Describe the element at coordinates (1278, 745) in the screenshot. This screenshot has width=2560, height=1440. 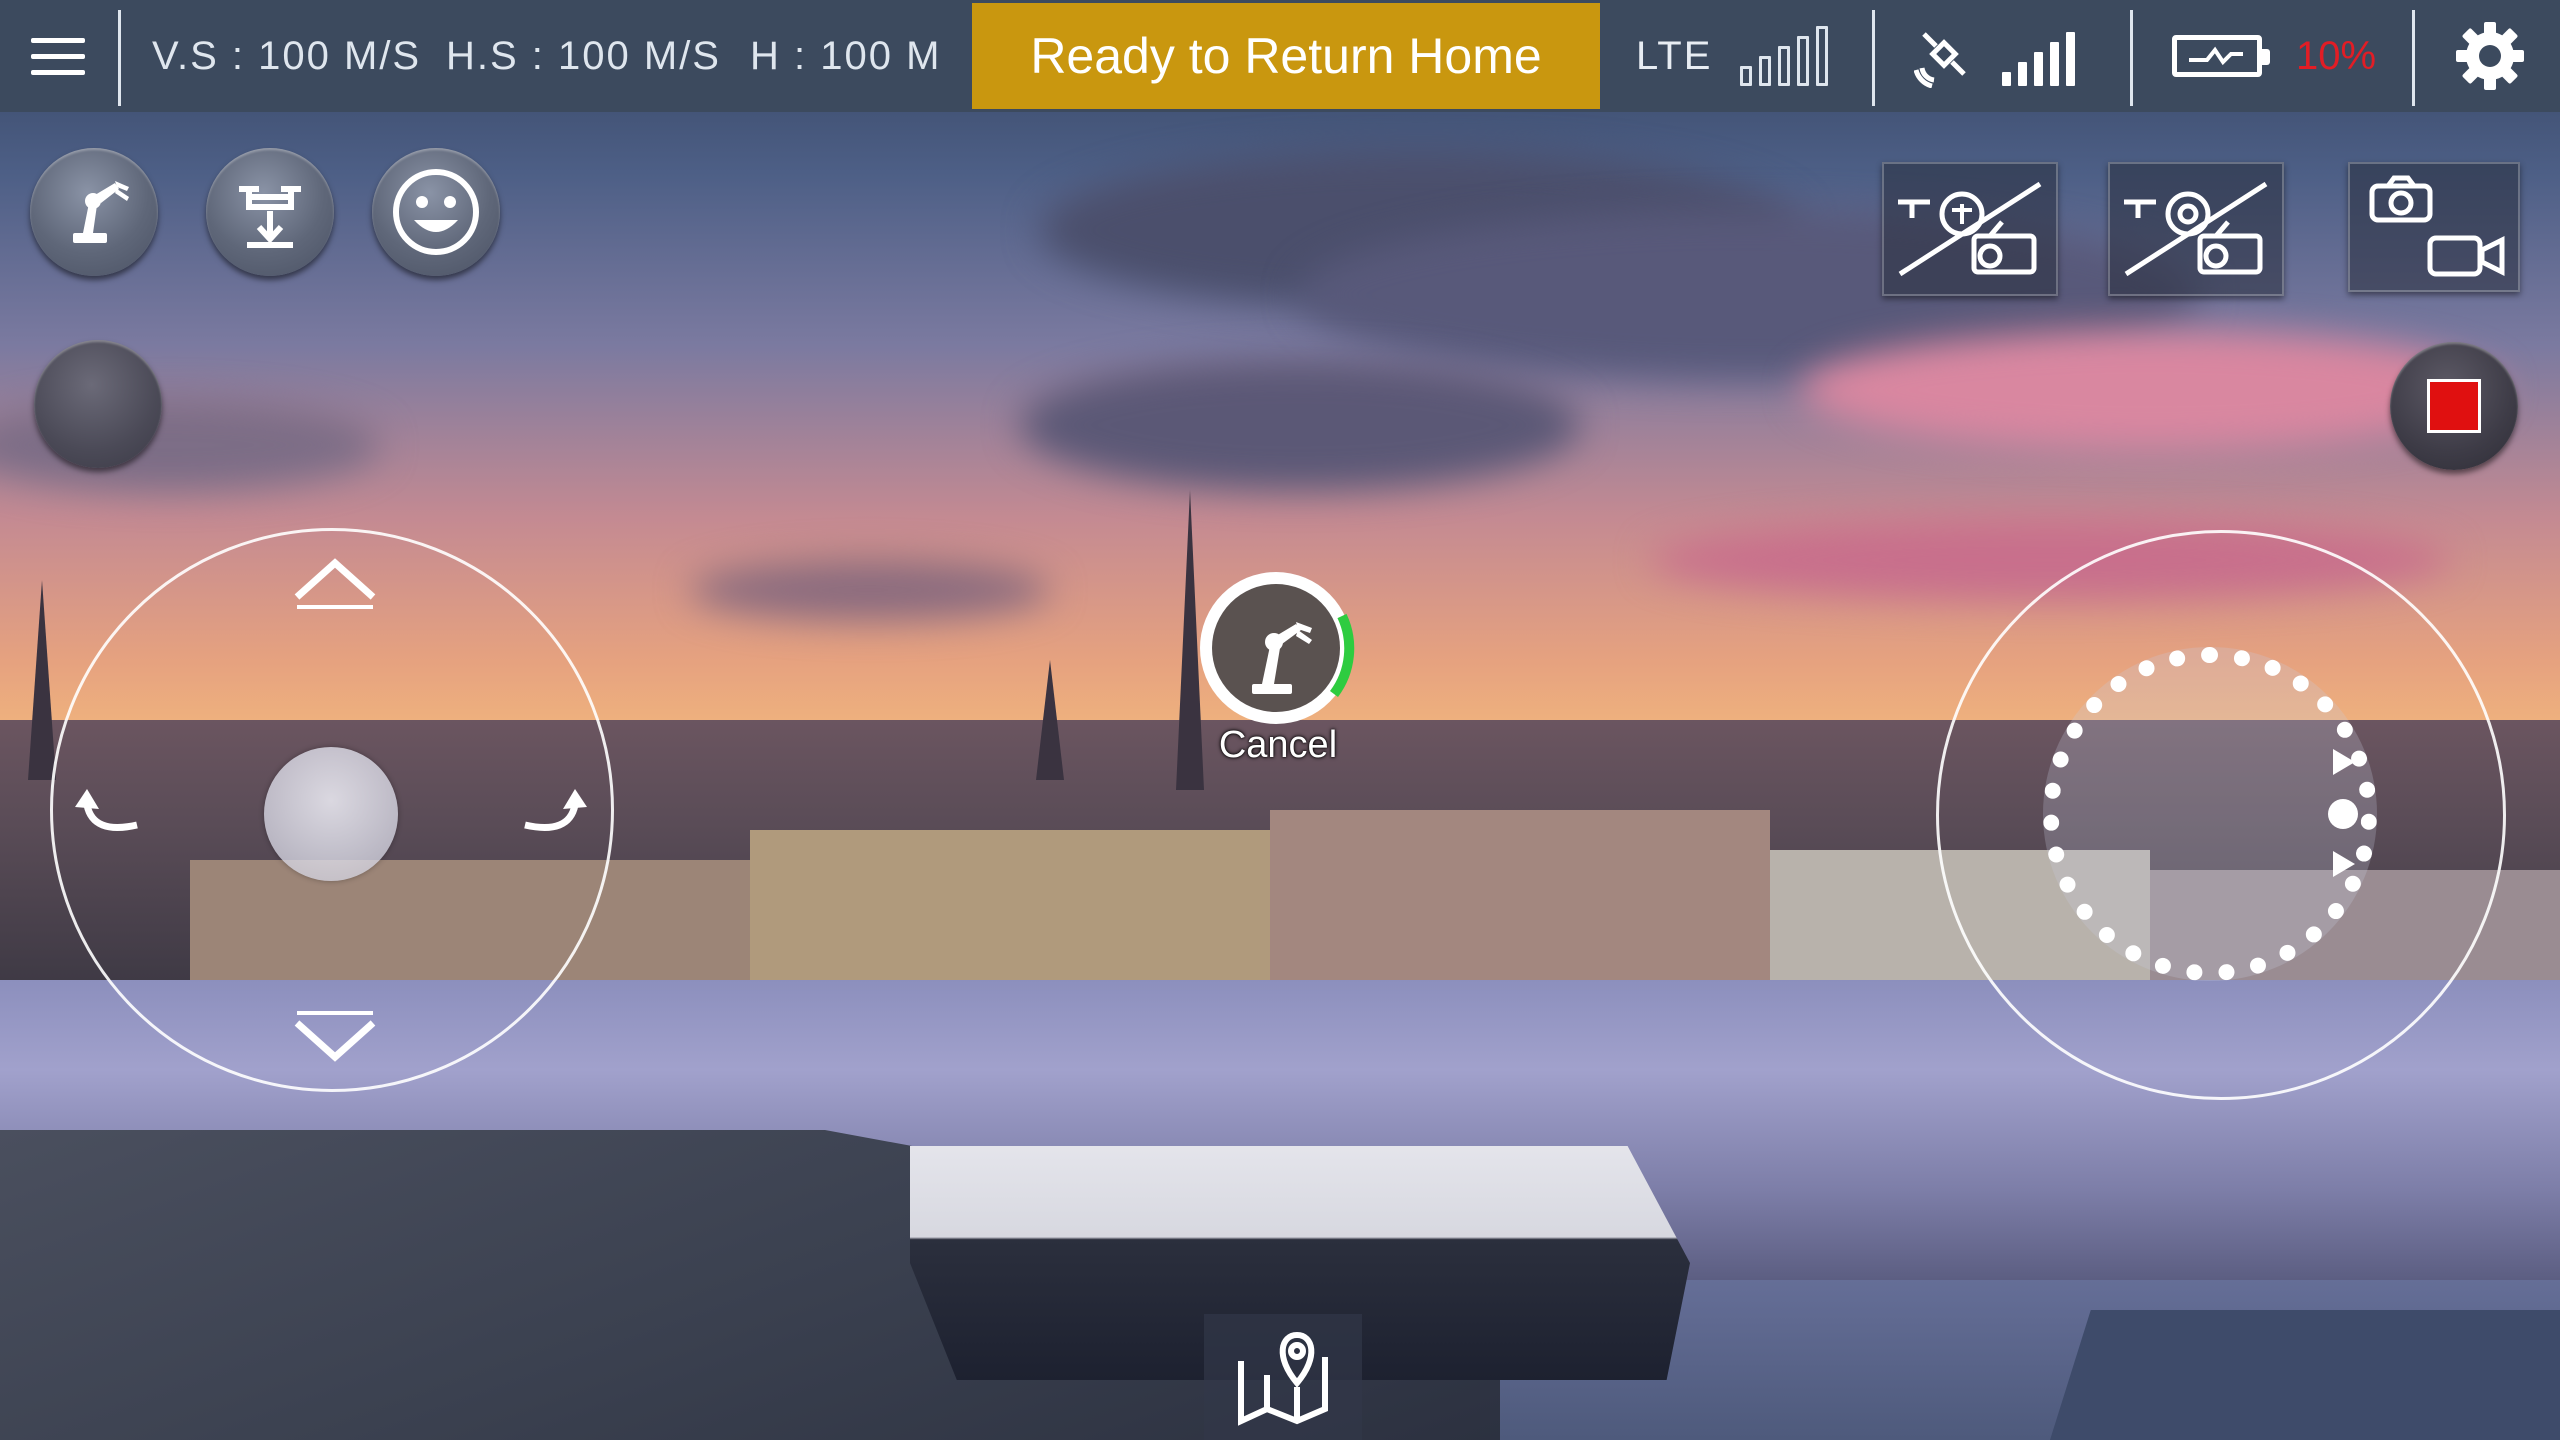
I see `cancel-label: Cancel` at that location.